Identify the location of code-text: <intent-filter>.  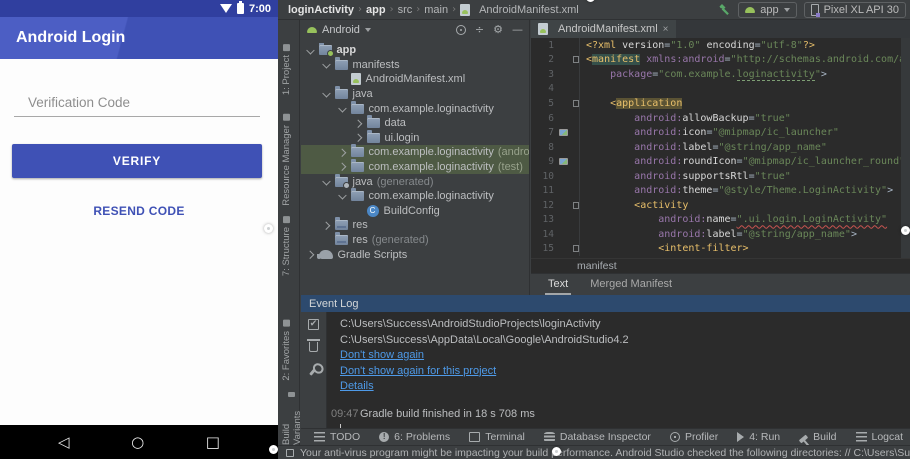
(664, 248).